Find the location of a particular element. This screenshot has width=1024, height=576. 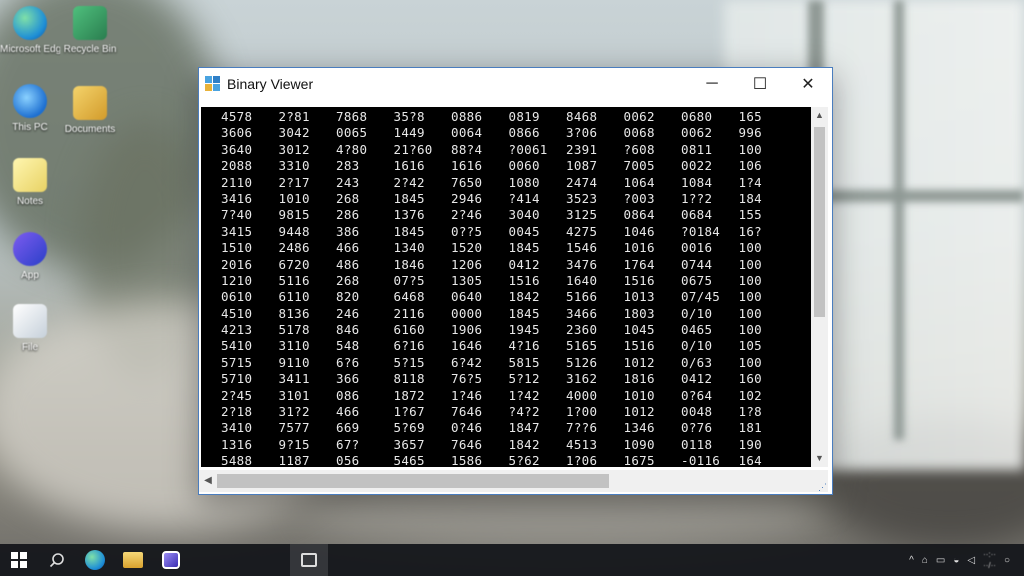

grid-cell: ?003 is located at coordinates (653, 199).